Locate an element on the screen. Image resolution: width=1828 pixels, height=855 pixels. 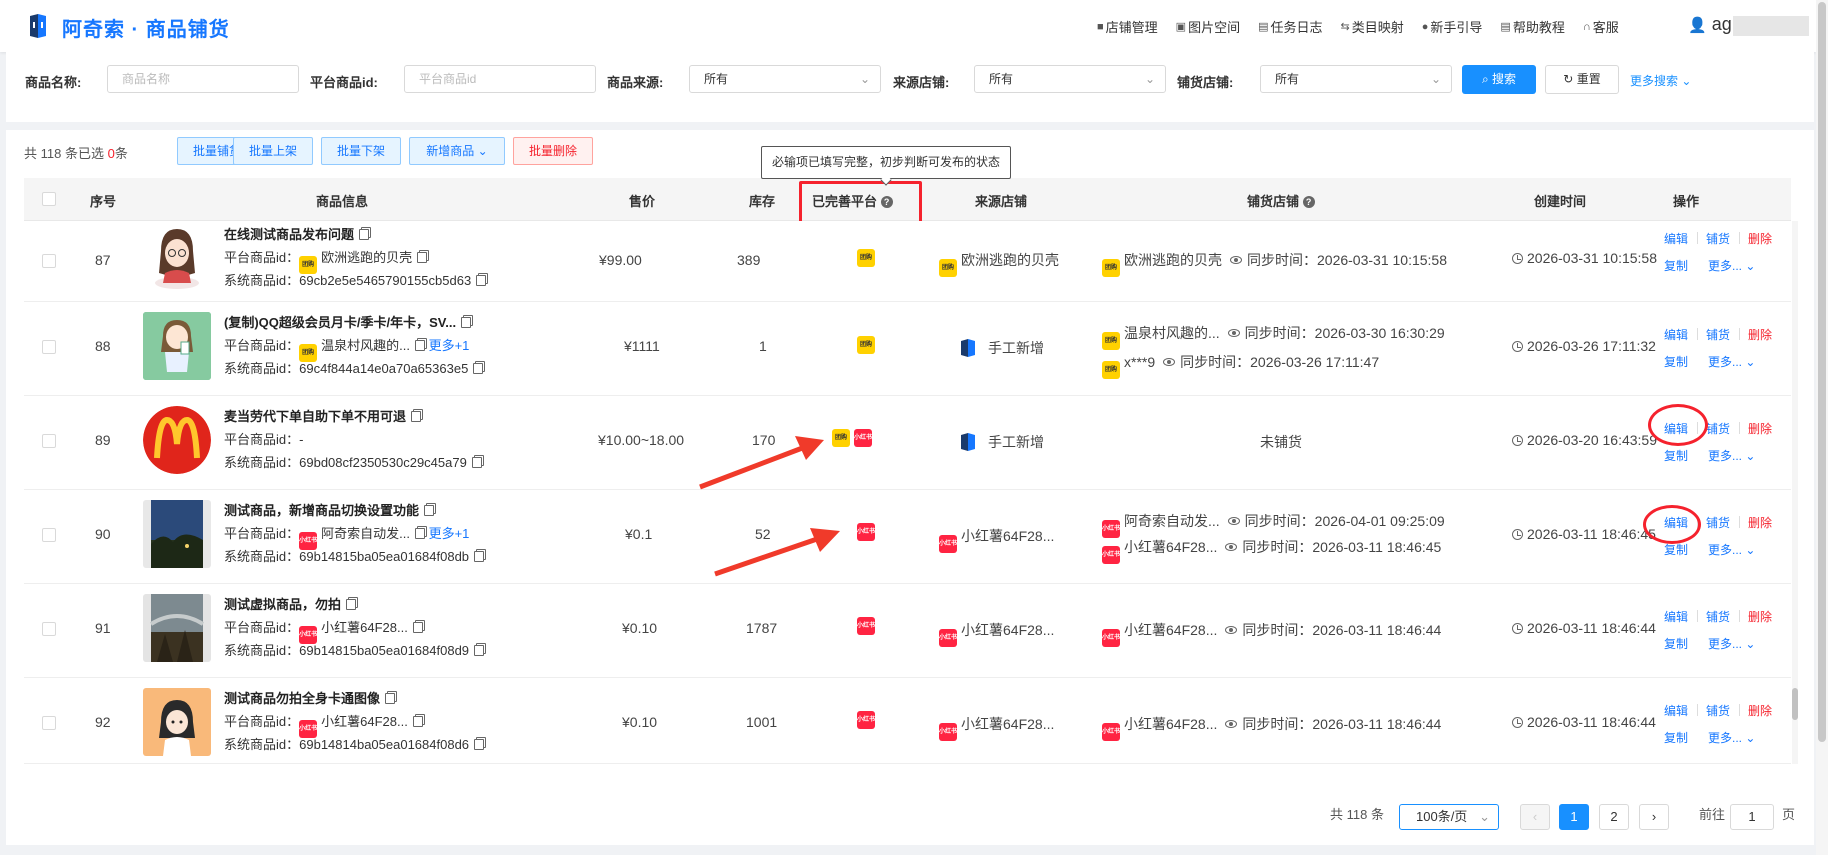
source-select: 所有 ⌄ is located at coordinates (785, 79).